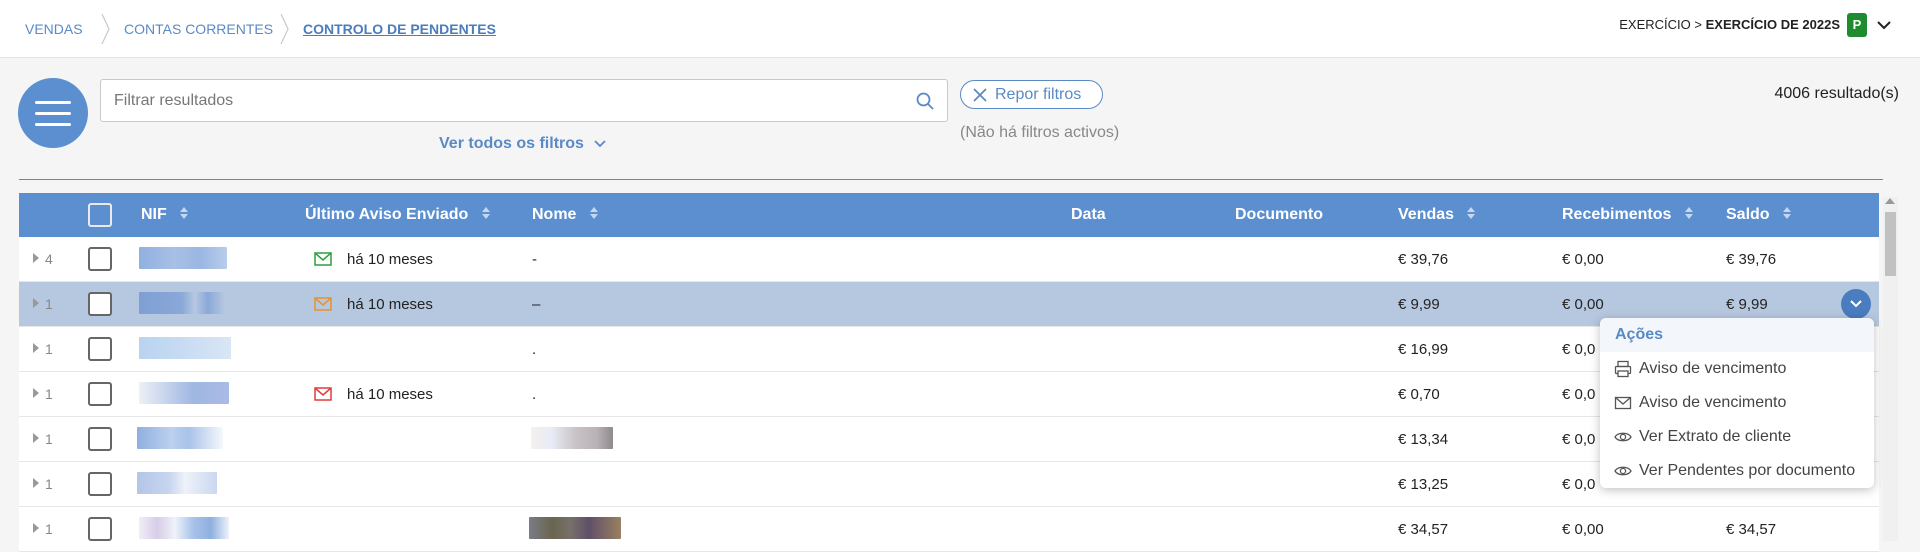 The width and height of the screenshot is (1920, 552). Describe the element at coordinates (1419, 394) in the screenshot. I see `row-sales: € 0,70` at that location.